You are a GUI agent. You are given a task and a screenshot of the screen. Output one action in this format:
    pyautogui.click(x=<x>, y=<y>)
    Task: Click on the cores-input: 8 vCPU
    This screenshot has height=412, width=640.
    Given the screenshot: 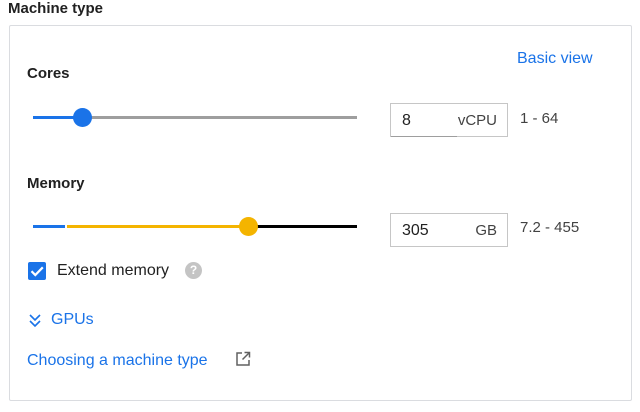 What is the action you would take?
    pyautogui.click(x=449, y=120)
    